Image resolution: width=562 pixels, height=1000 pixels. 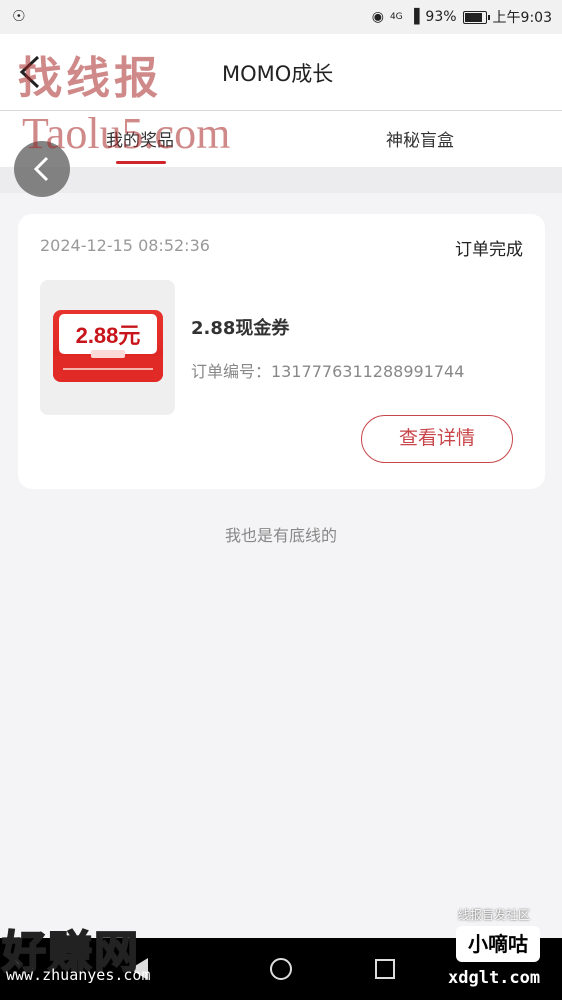 I want to click on watermark-xdglt: xdglt.com, so click(x=494, y=978).